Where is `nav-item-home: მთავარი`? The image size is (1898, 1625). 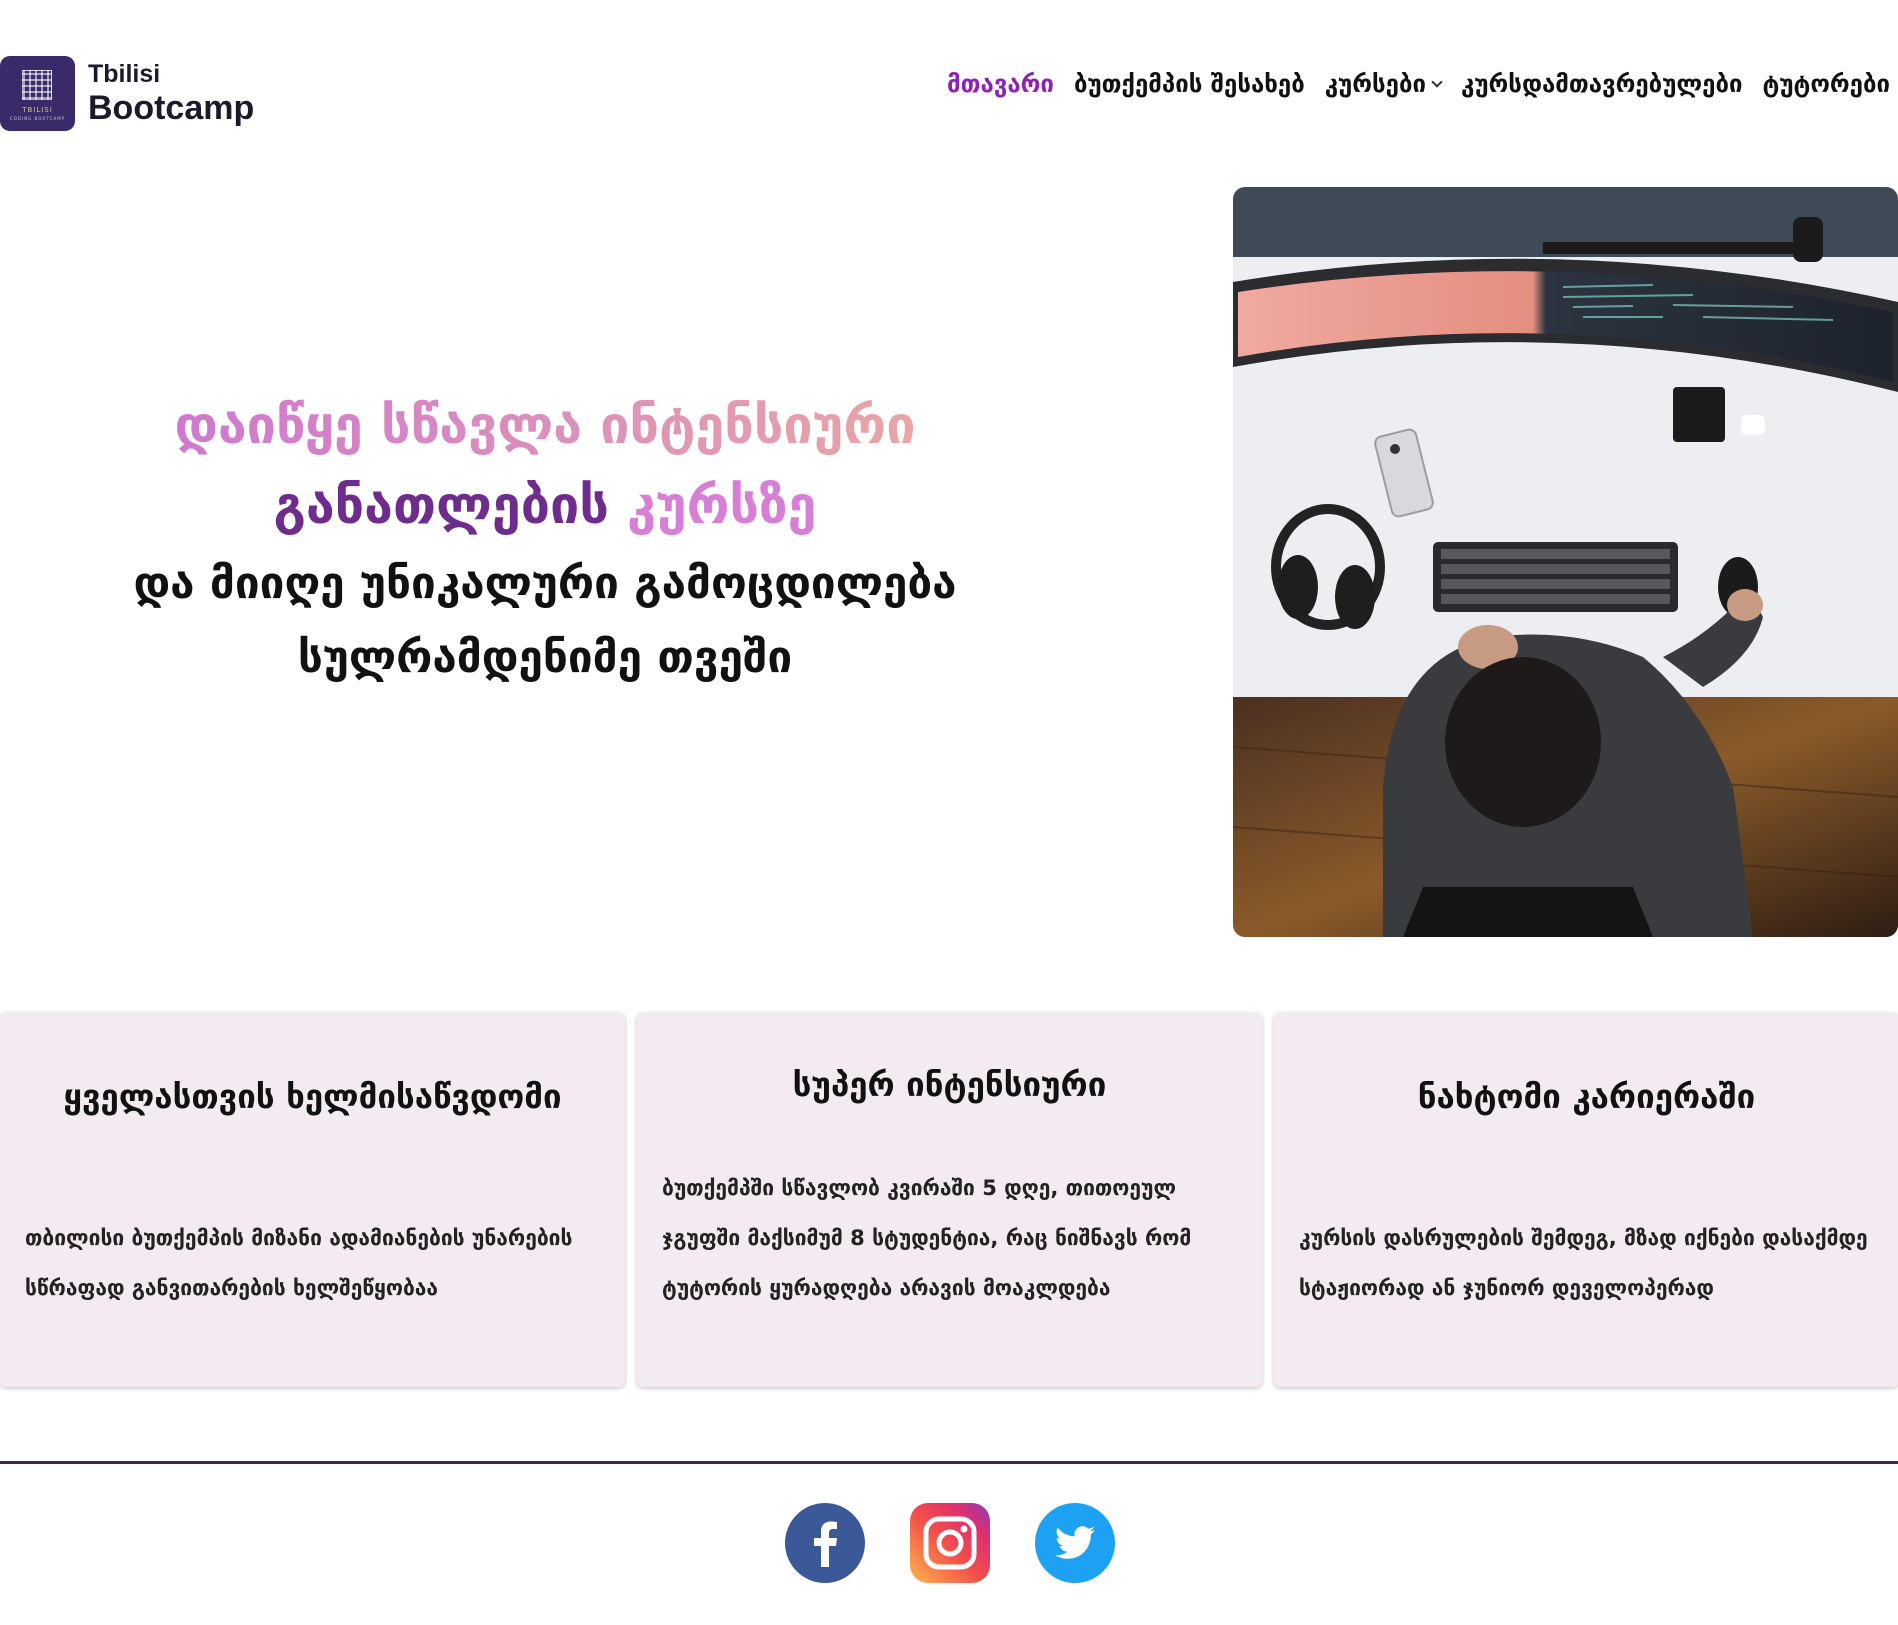 nav-item-home: მთავარი is located at coordinates (1000, 84).